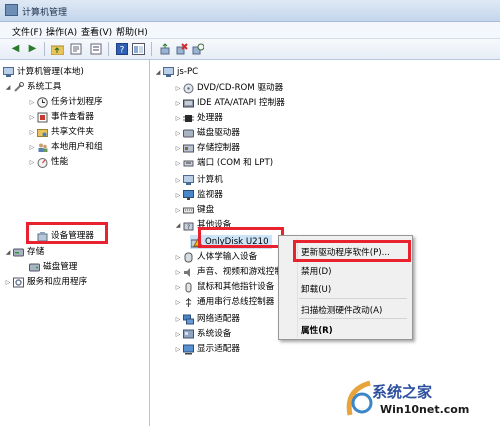 The width and height of the screenshot is (500, 426). Describe the element at coordinates (77, 101) in the screenshot. I see `tree-label: 任务计划程序` at that location.